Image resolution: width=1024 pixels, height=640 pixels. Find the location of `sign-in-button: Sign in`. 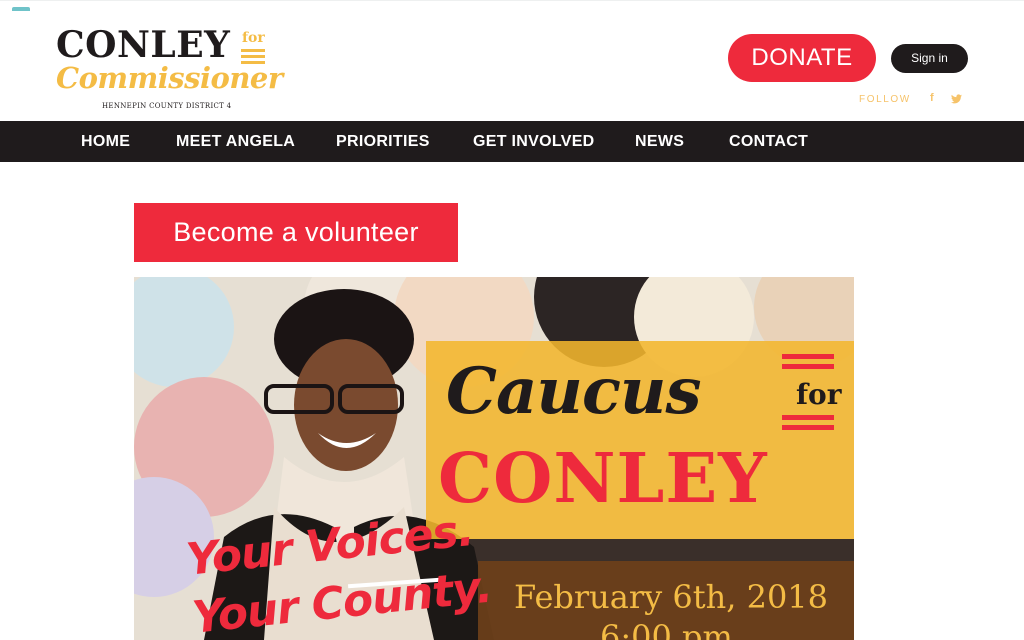

sign-in-button: Sign in is located at coordinates (929, 58).